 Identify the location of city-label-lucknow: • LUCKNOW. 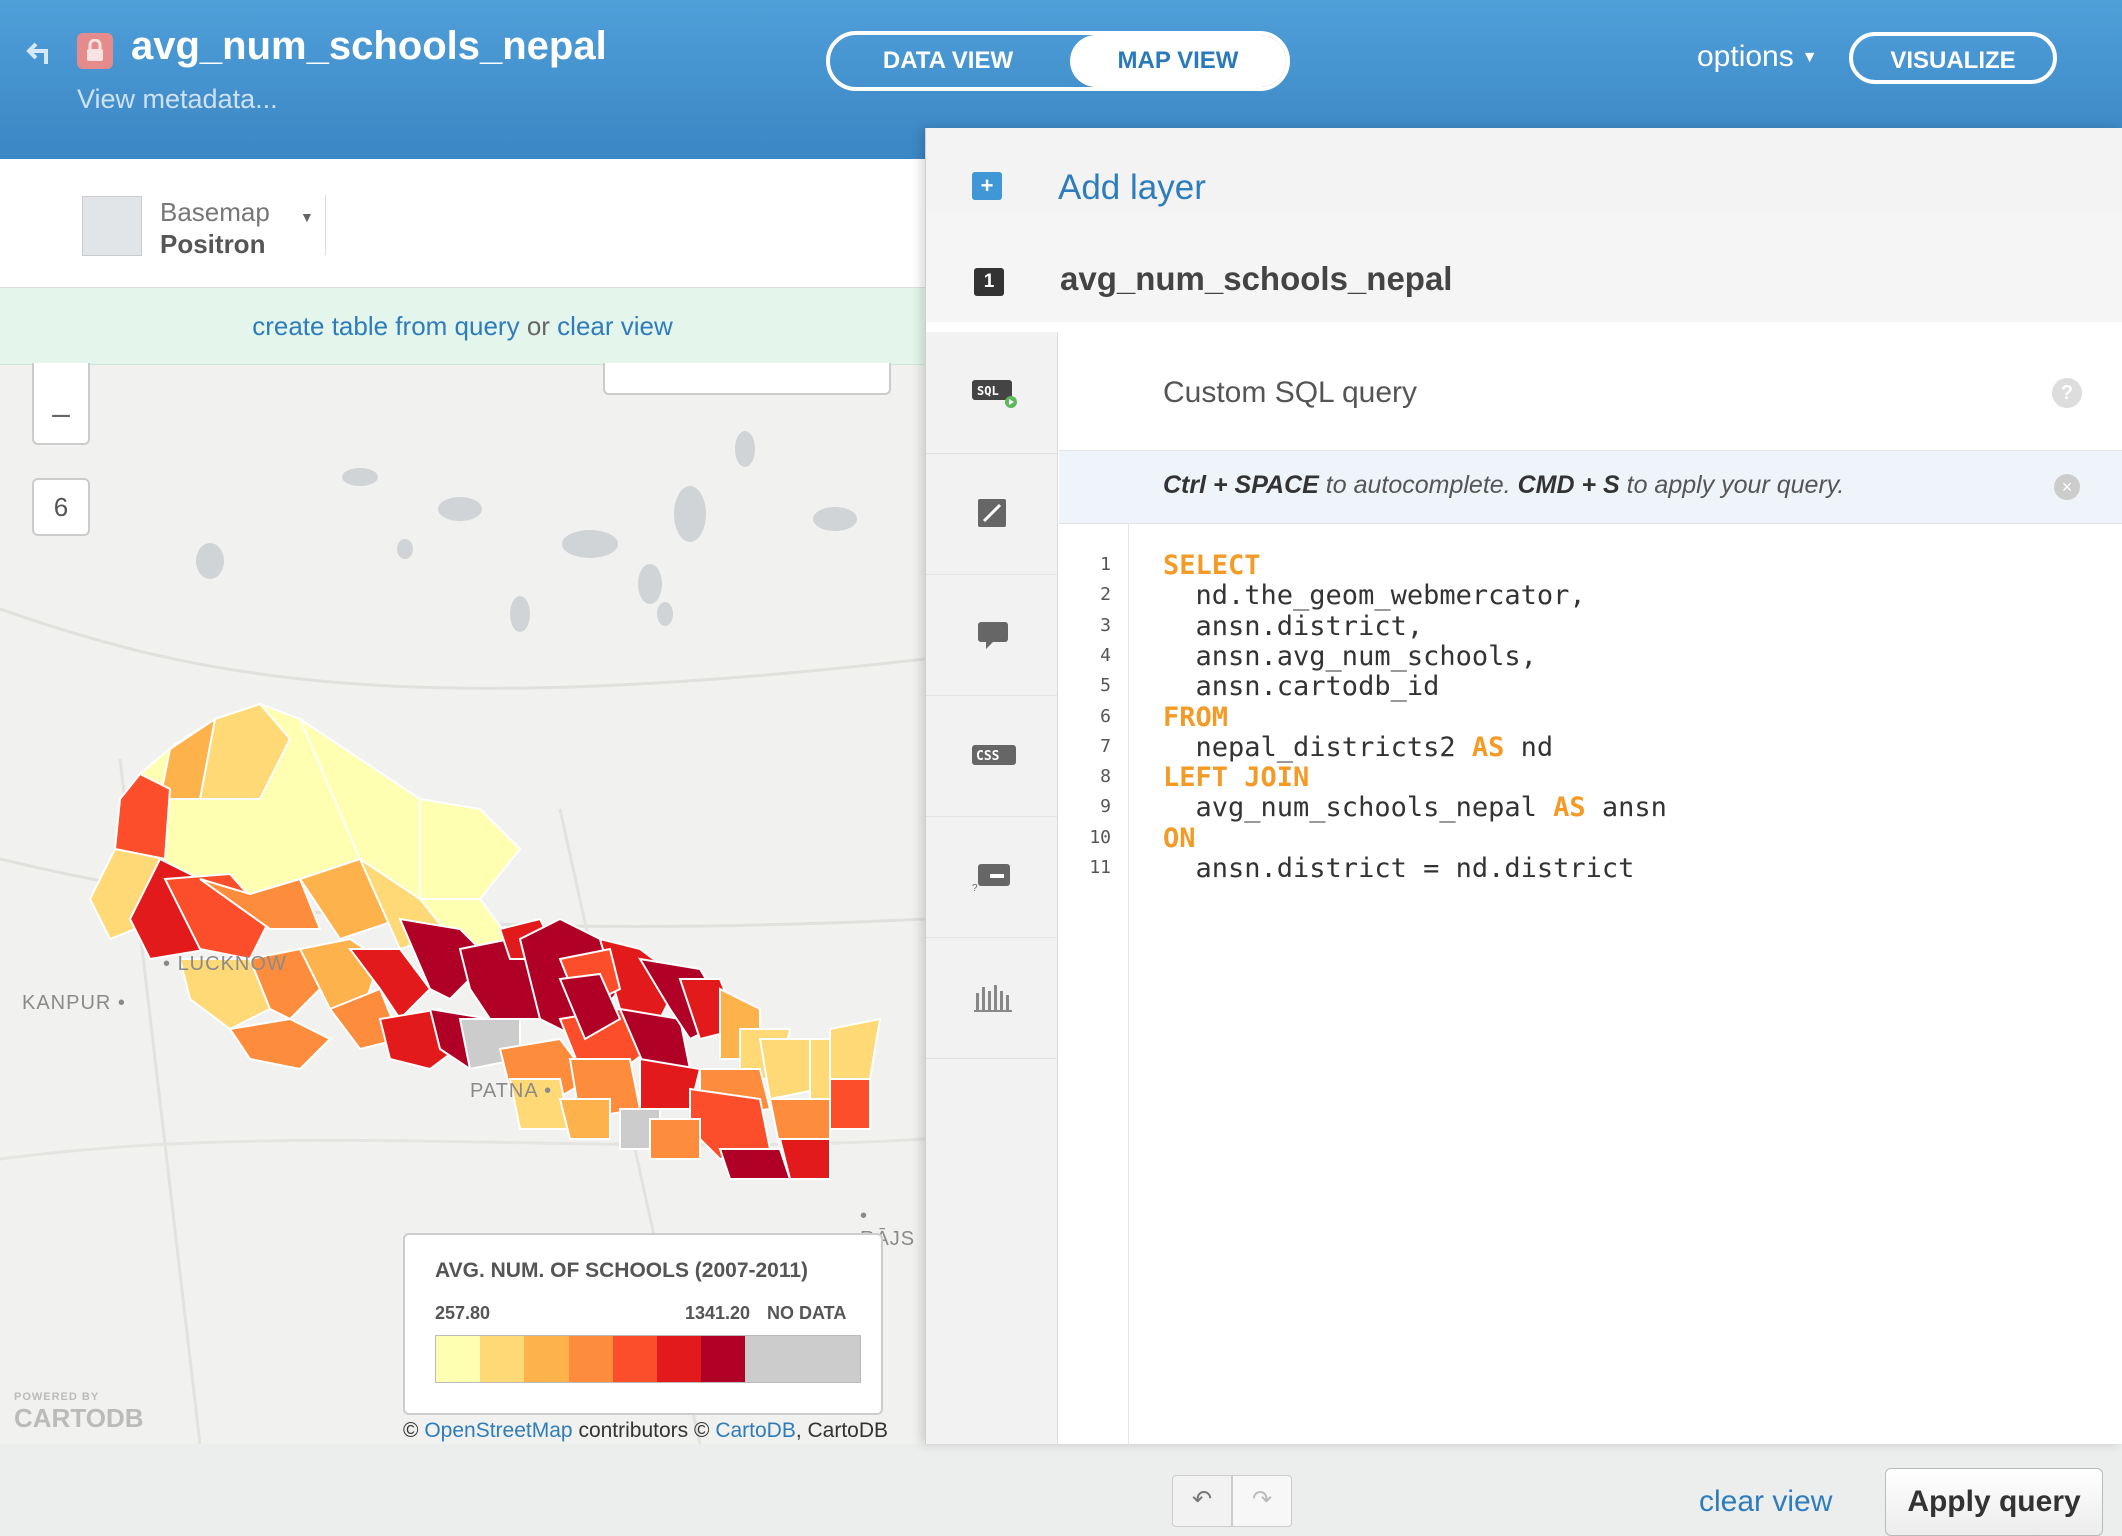
(225, 964).